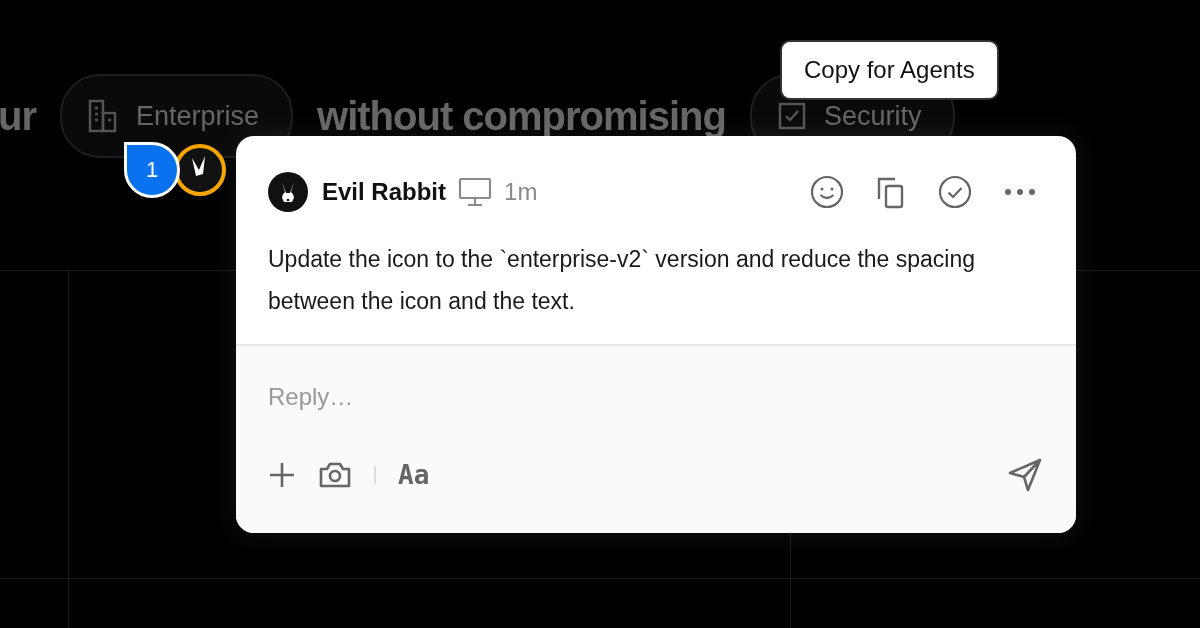  Describe the element at coordinates (891, 192) in the screenshot. I see `copy-icon` at that location.